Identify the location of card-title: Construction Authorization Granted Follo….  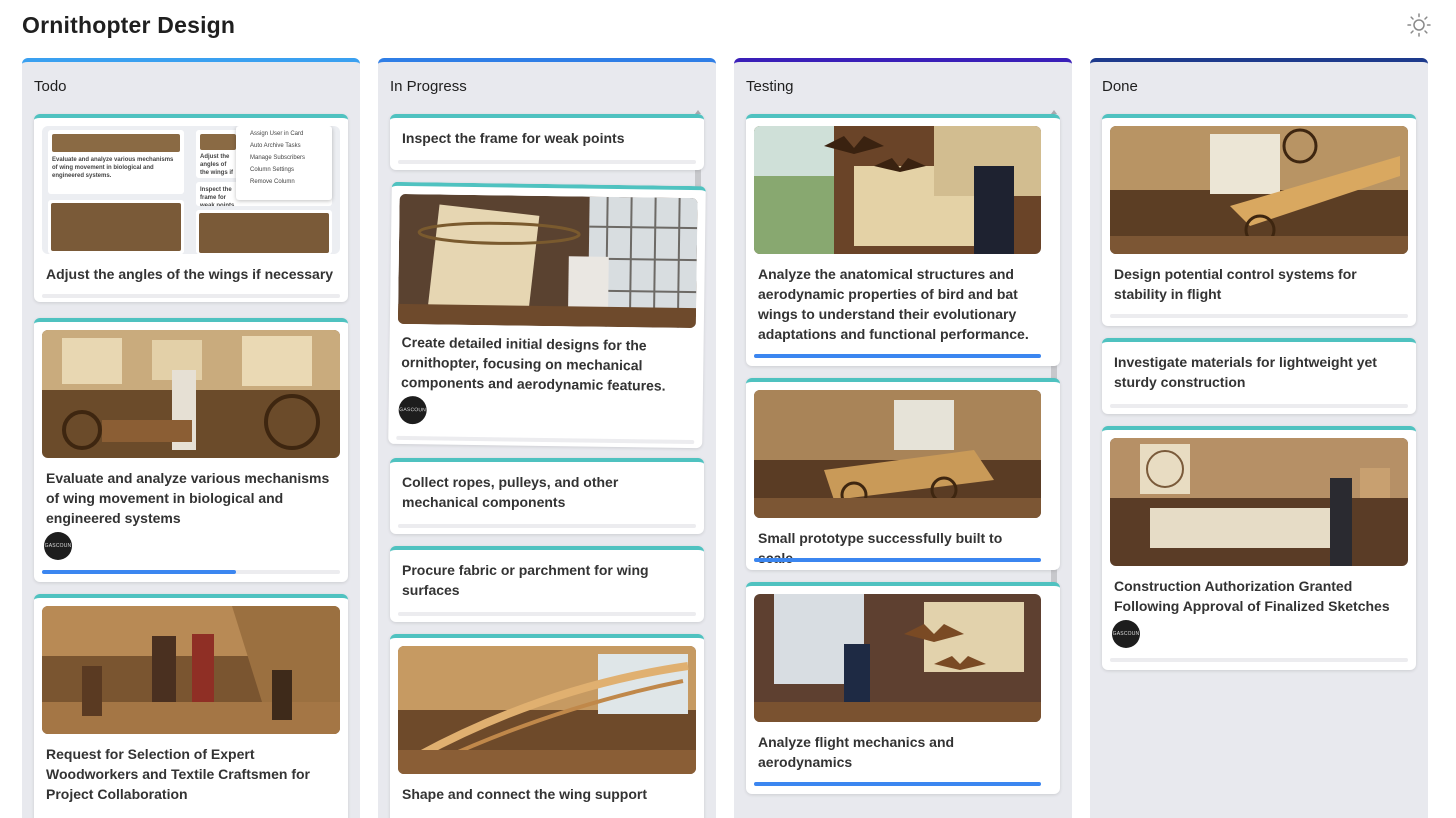
(1259, 596).